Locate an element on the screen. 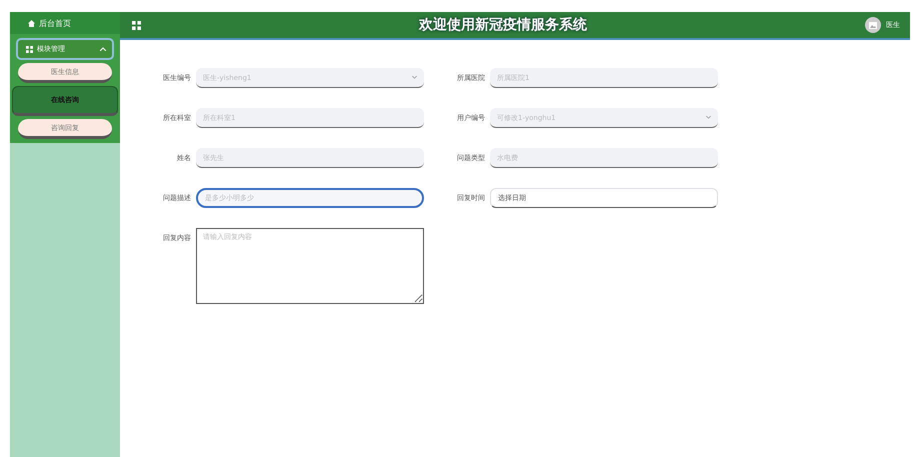  avatar-icon is located at coordinates (873, 25).